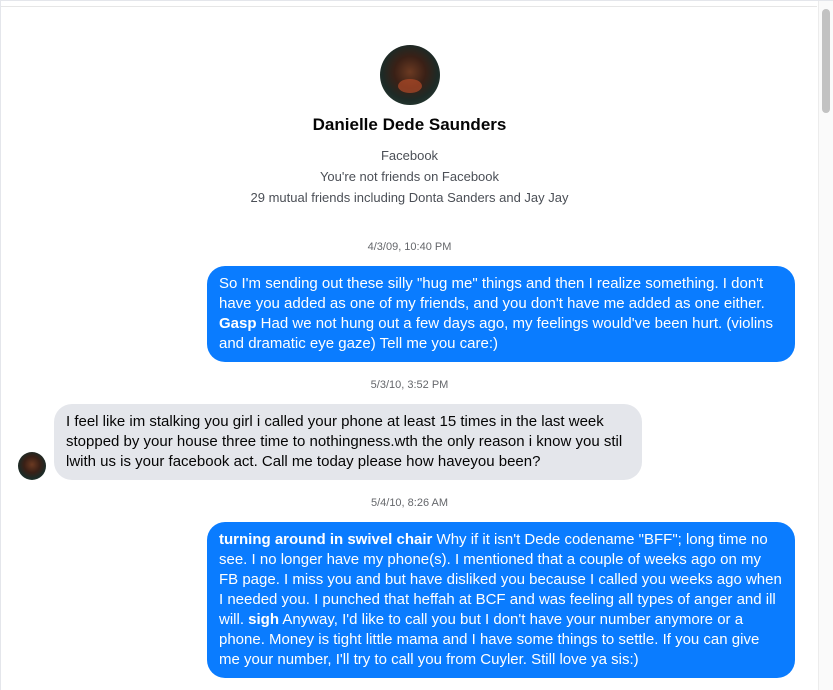 The width and height of the screenshot is (833, 690). I want to click on profile-avatar, so click(409, 75).